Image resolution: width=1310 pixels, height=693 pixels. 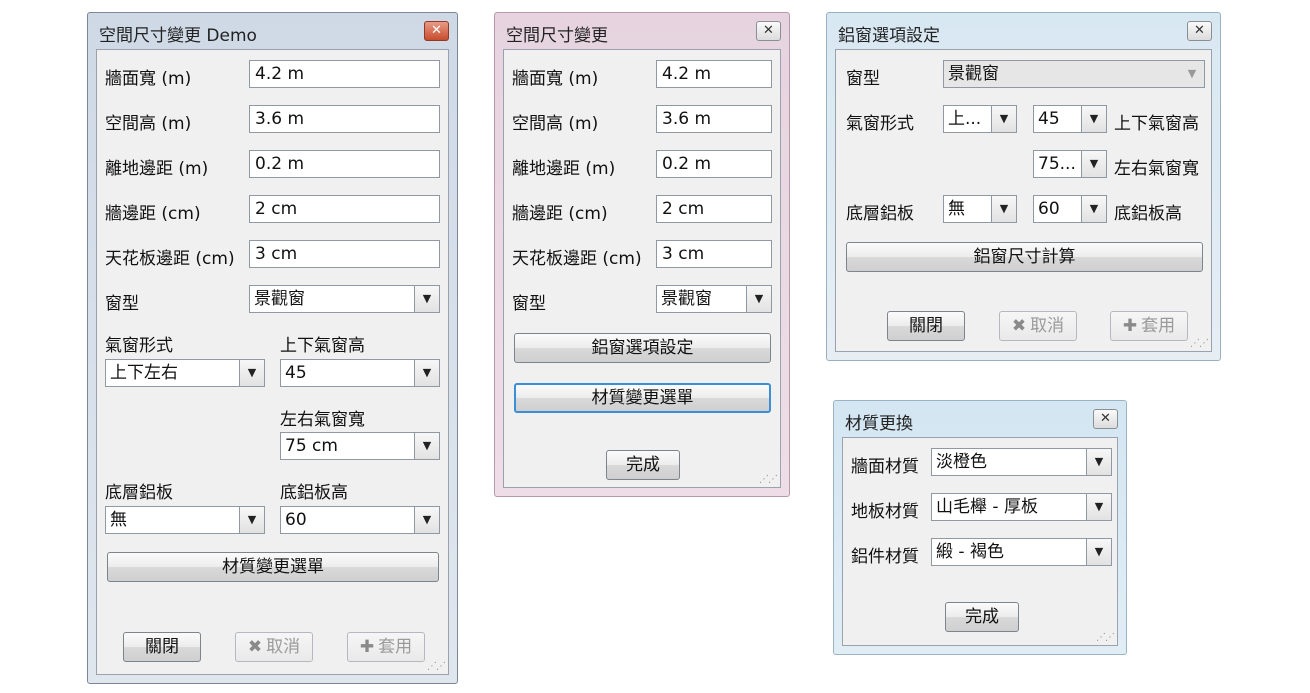 I want to click on floor-material-label: 地板材質, so click(x=885, y=512).